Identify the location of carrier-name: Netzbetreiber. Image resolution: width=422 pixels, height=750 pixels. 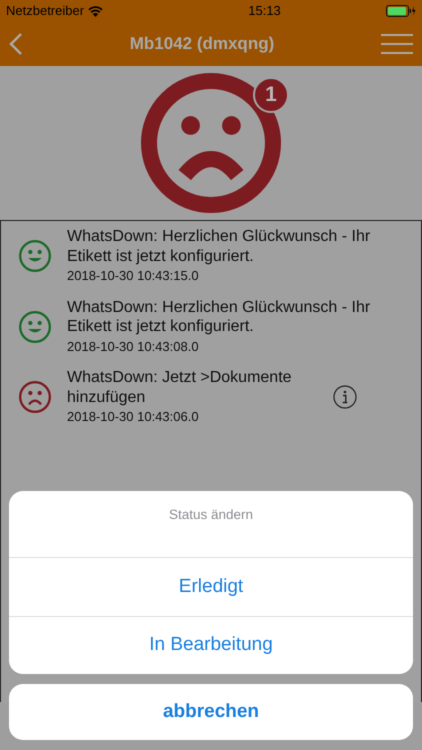
(45, 11).